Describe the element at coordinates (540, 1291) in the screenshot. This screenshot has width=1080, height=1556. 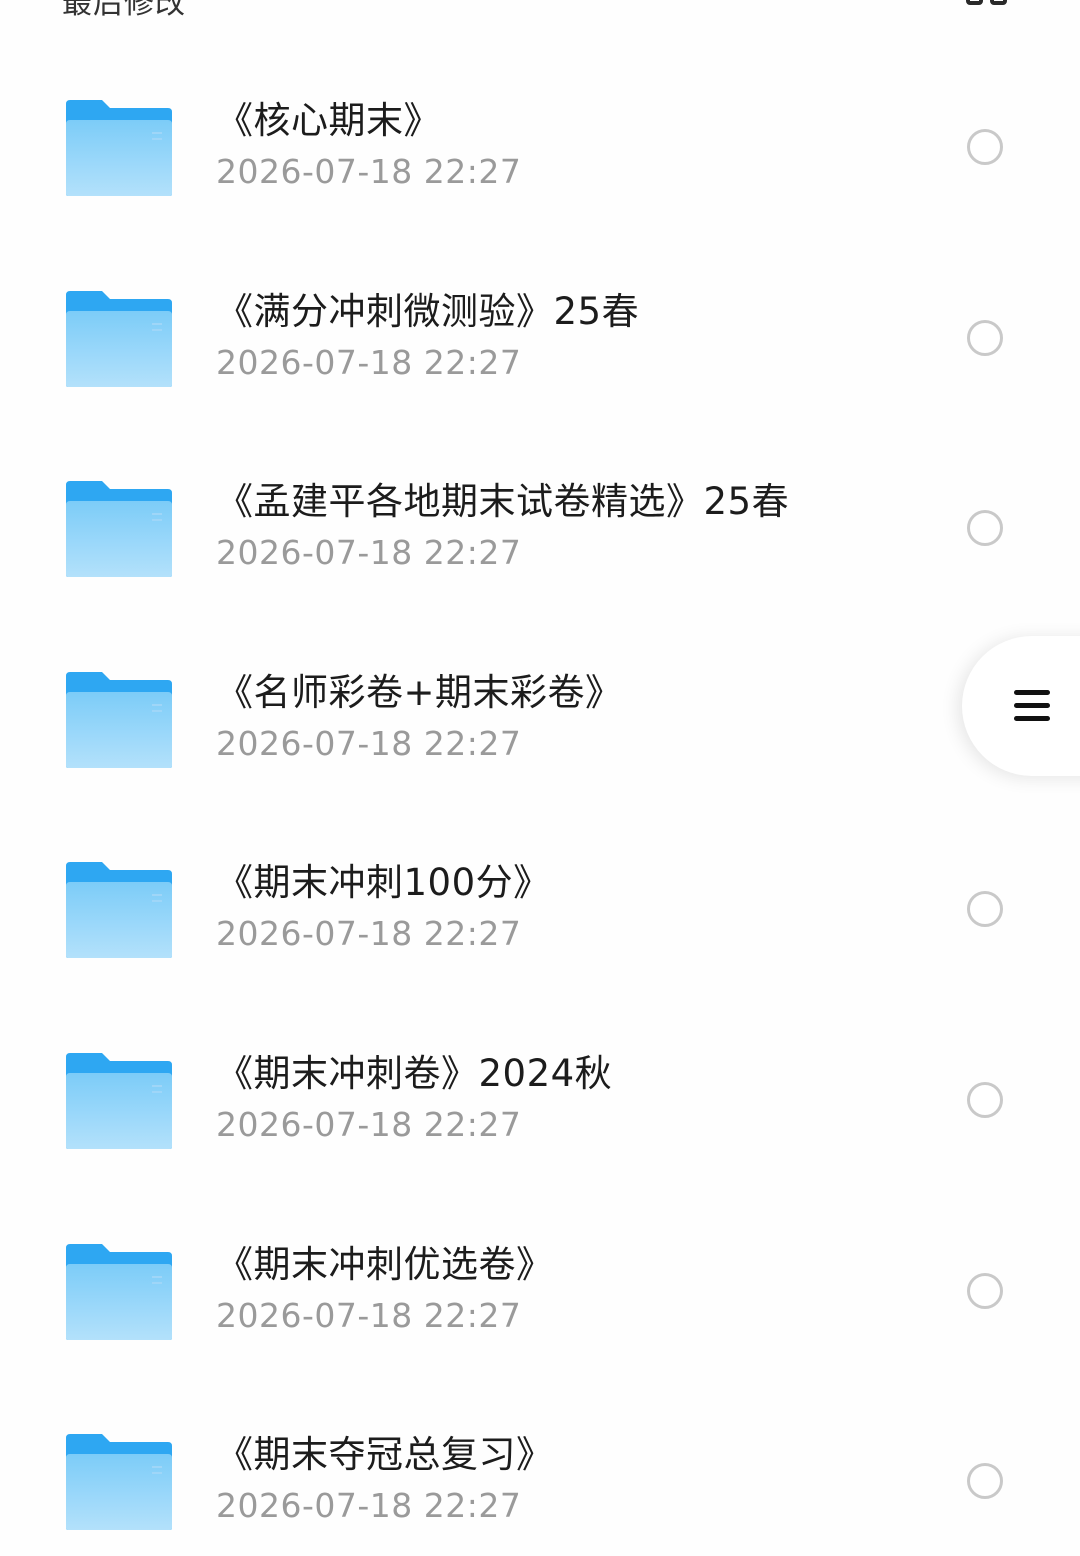
I see `file-list-item: 《期末冲刺优选卷》 2026-07-18 22:27` at that location.